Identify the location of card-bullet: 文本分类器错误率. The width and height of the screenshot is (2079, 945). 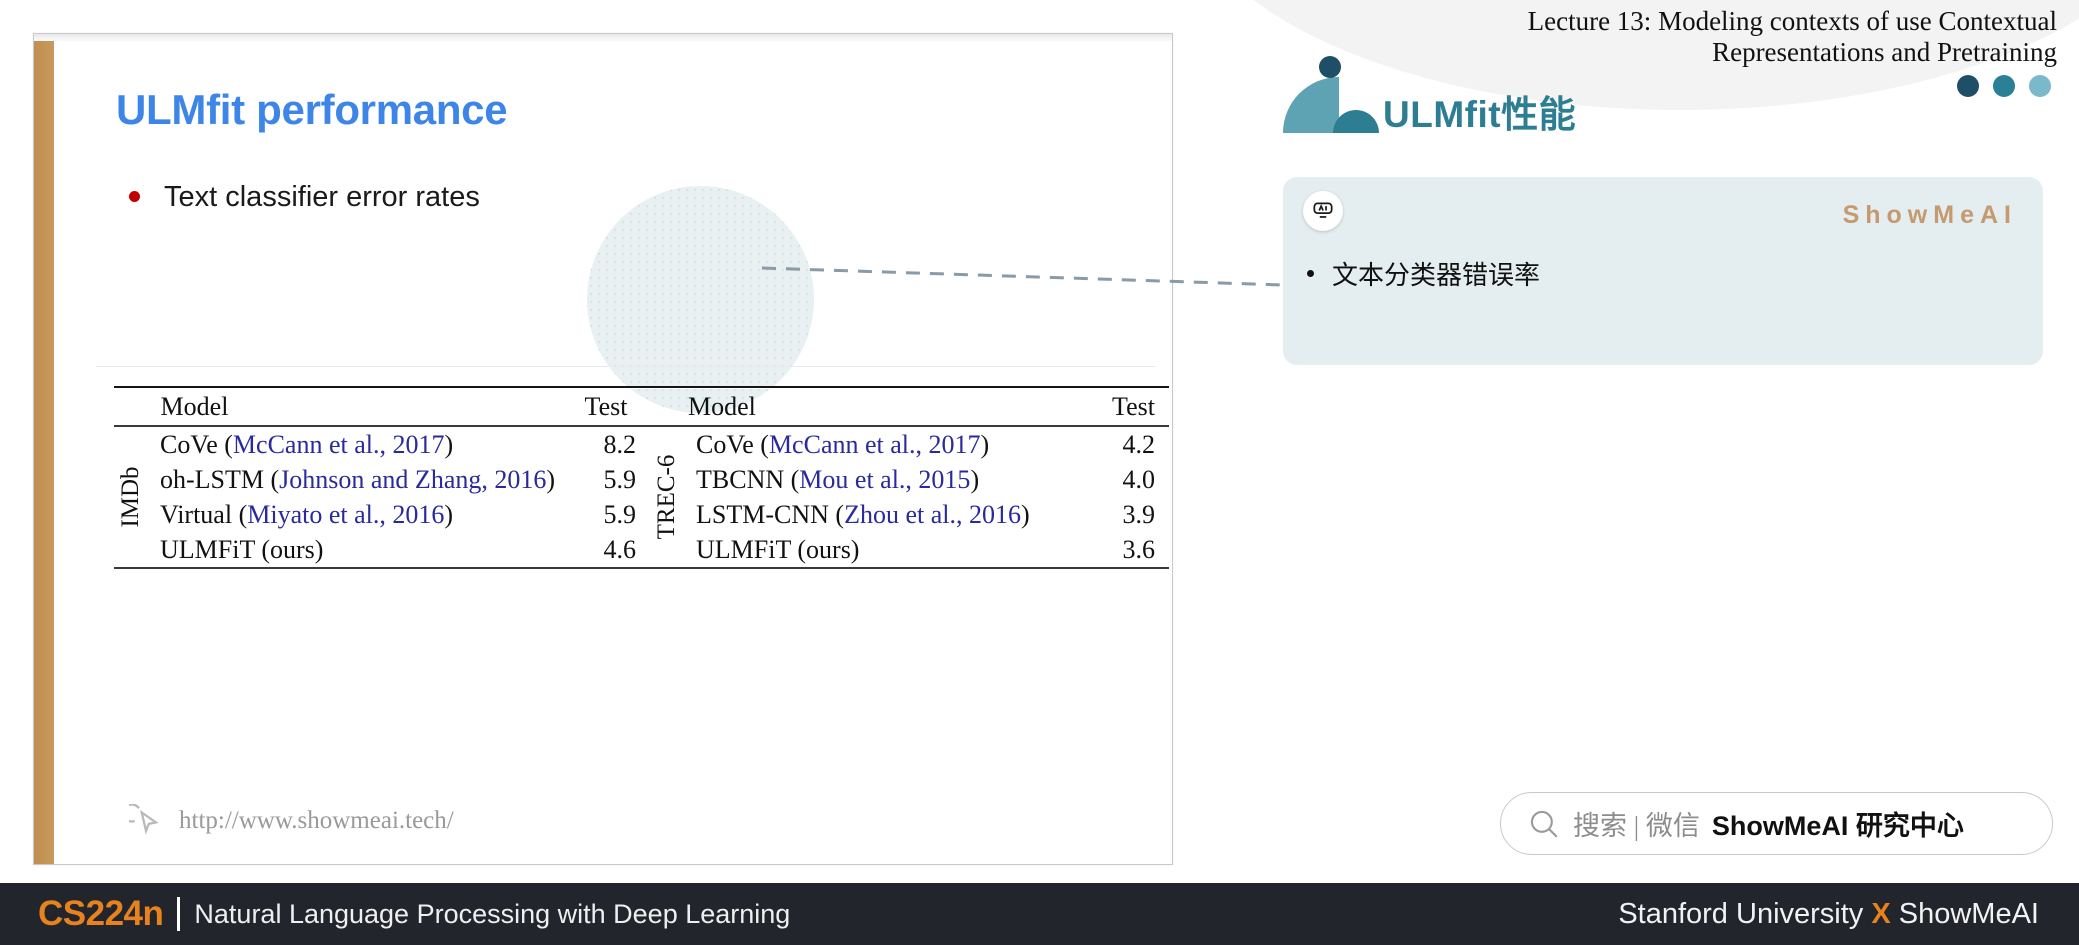
(1423, 273).